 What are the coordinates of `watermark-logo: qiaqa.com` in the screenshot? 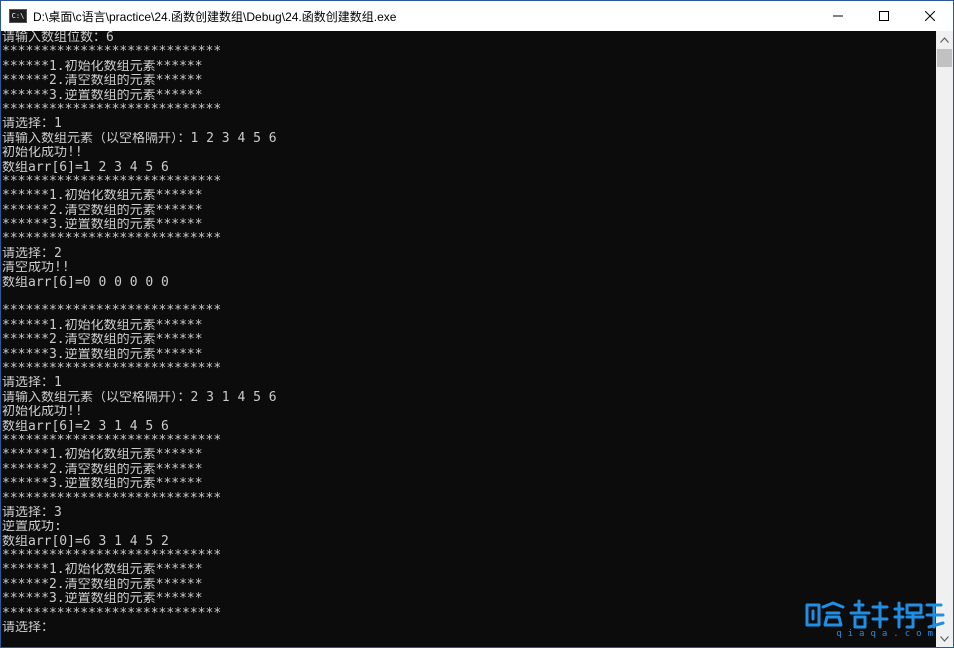 It's located at (876, 620).